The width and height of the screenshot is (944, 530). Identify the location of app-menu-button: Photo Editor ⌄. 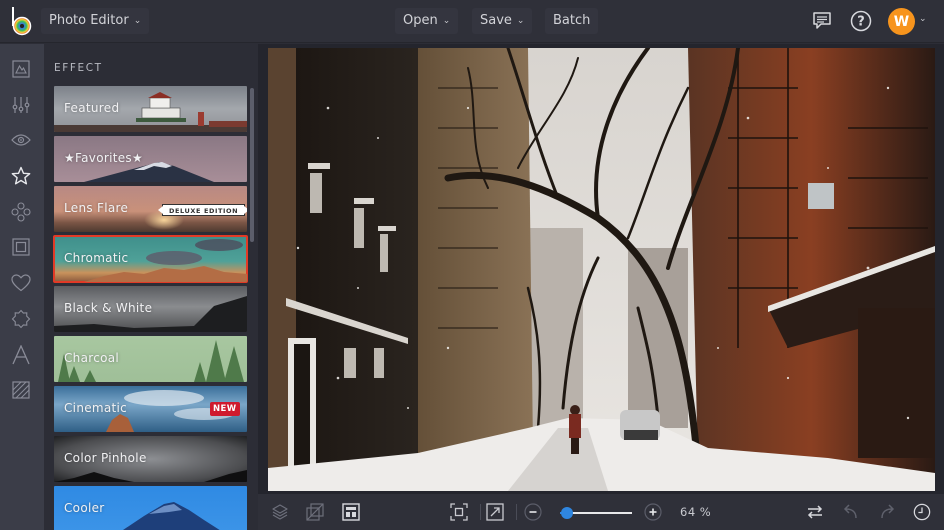
(95, 21).